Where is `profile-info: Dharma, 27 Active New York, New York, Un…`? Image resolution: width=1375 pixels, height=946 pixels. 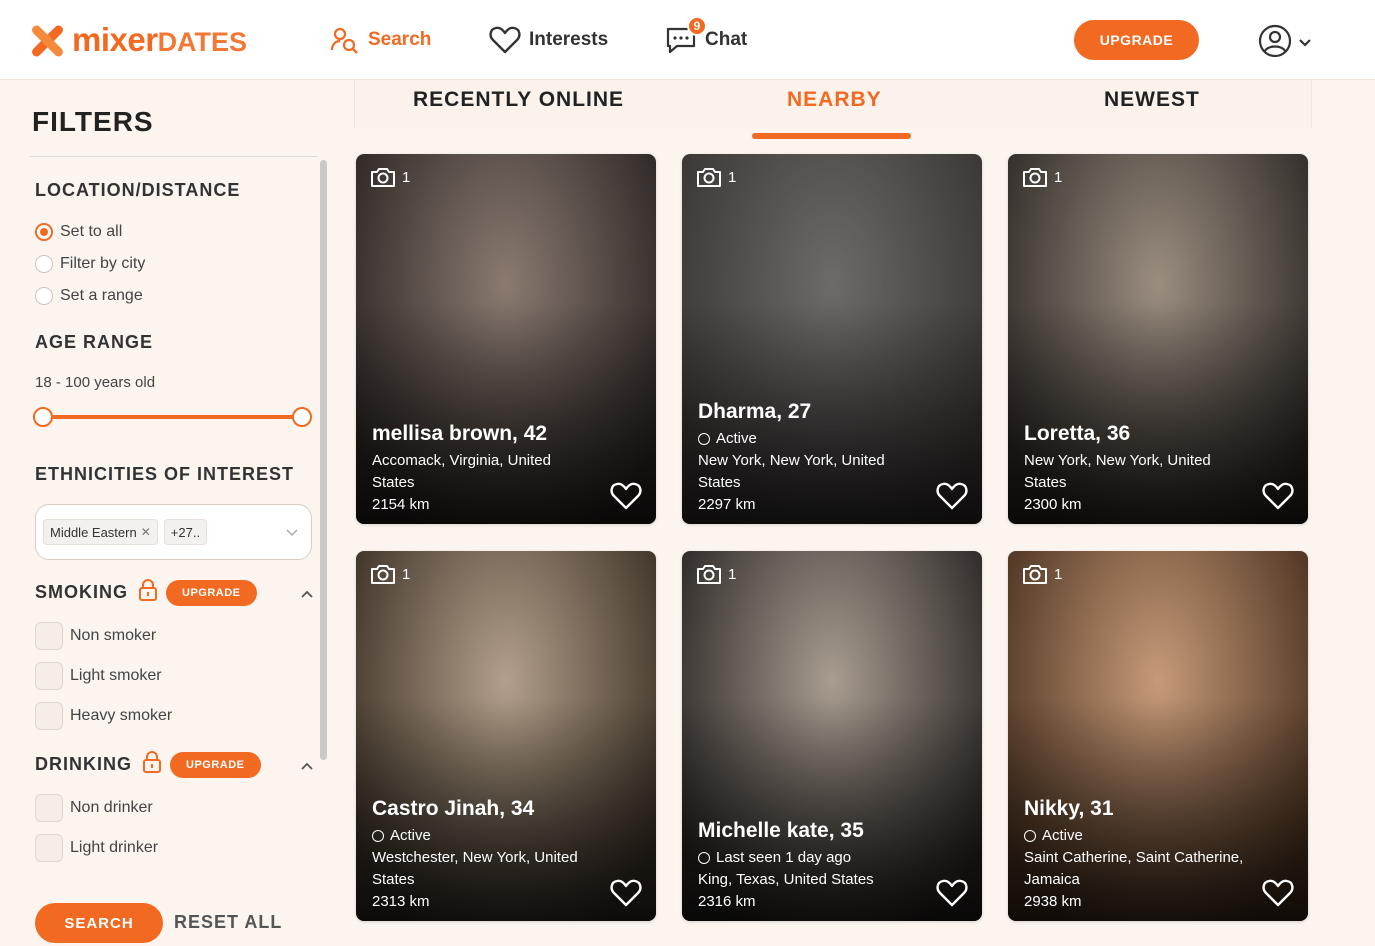
profile-info: Dharma, 27 Active New York, New York, Un… is located at coordinates (810, 458).